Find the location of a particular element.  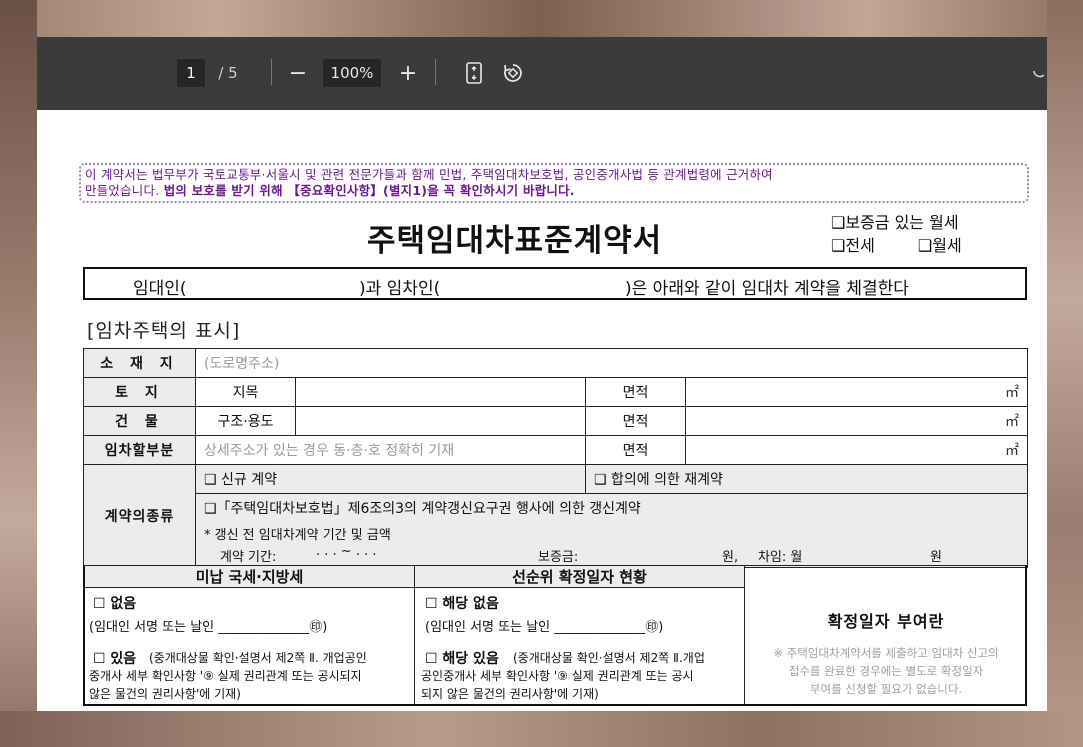

priority-yes-checkbox: ☐ 해당 있음 is located at coordinates (462, 658).